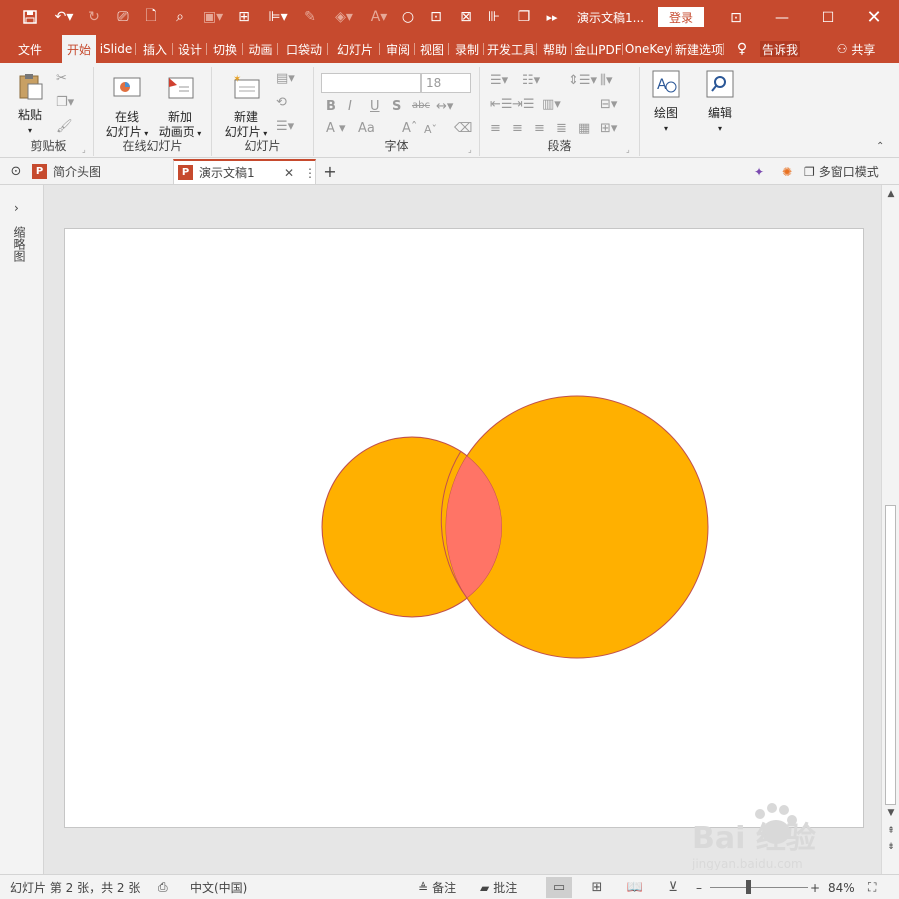 This screenshot has width=899, height=899. I want to click on zoom-out-icon: –, so click(699, 887).